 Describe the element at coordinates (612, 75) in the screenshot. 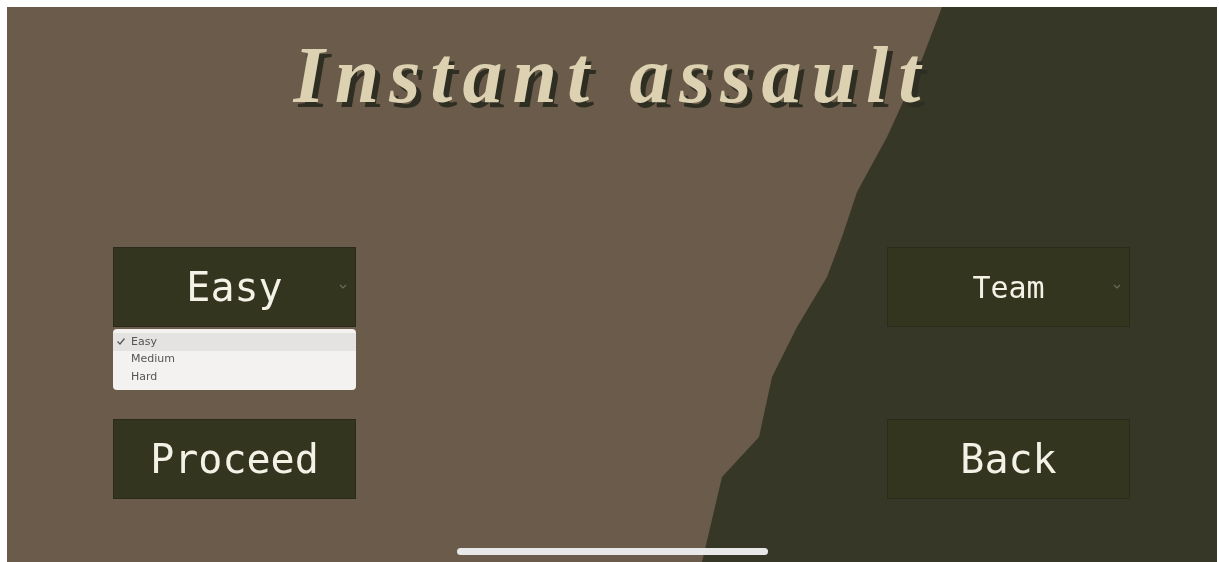

I see `game-title: Instant assault` at that location.